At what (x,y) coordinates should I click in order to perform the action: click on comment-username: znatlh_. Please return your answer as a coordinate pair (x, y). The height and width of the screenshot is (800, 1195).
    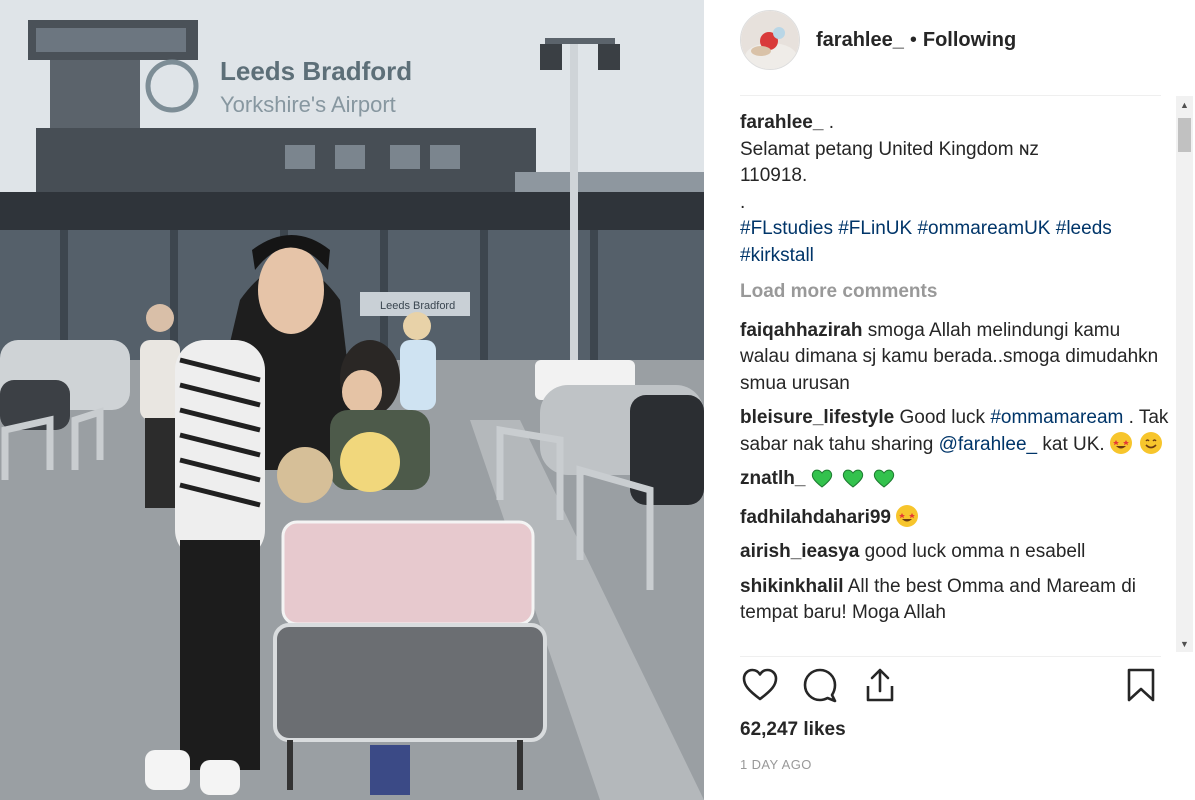
    Looking at the image, I should click on (772, 478).